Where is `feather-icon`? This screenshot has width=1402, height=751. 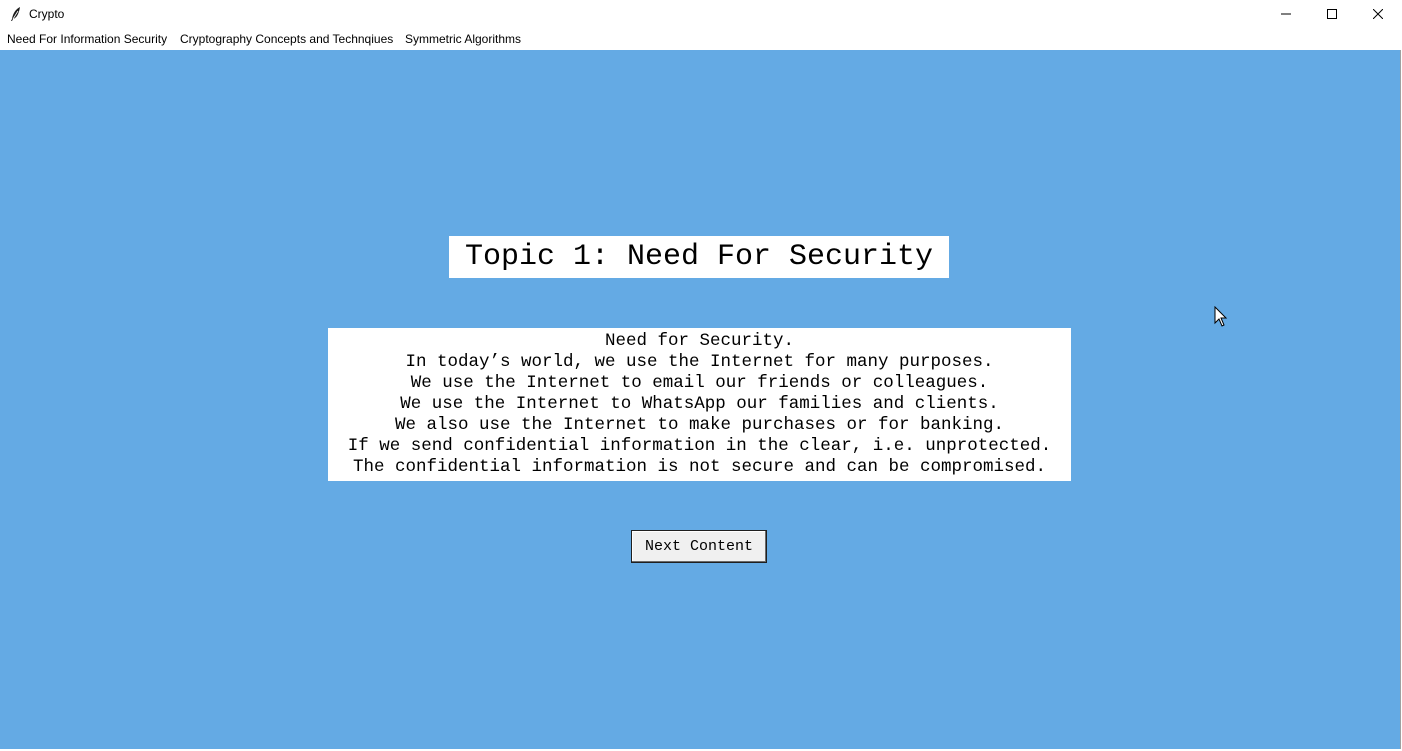
feather-icon is located at coordinates (16, 14).